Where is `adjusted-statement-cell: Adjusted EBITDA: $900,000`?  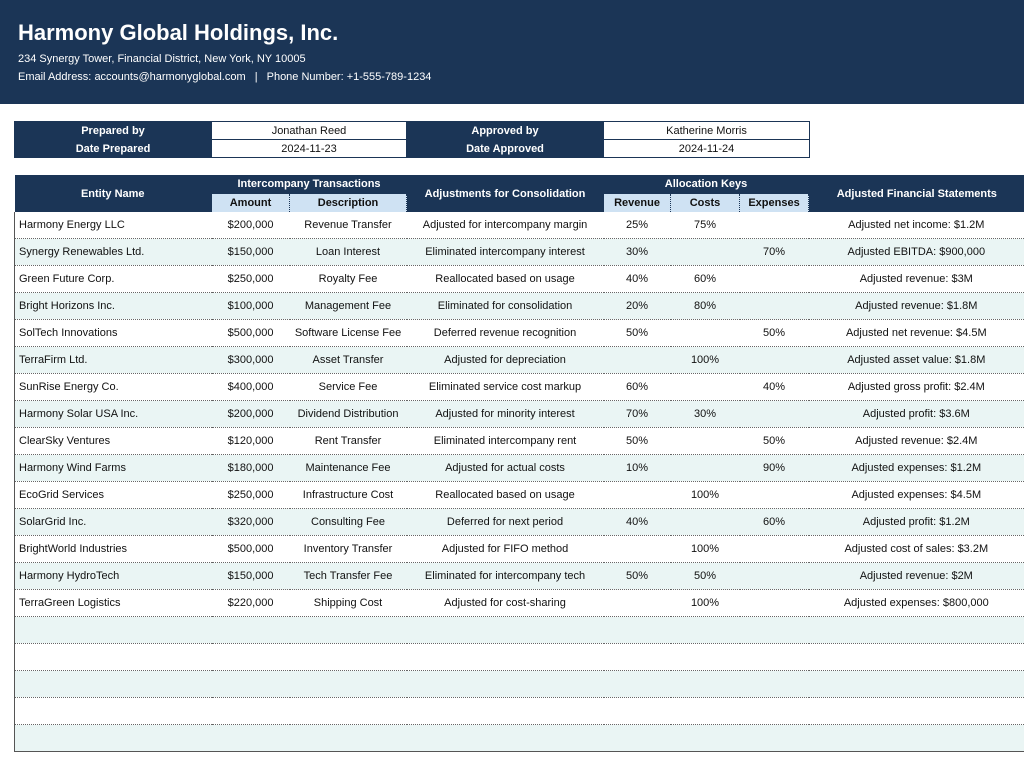 adjusted-statement-cell: Adjusted EBITDA: $900,000 is located at coordinates (916, 252).